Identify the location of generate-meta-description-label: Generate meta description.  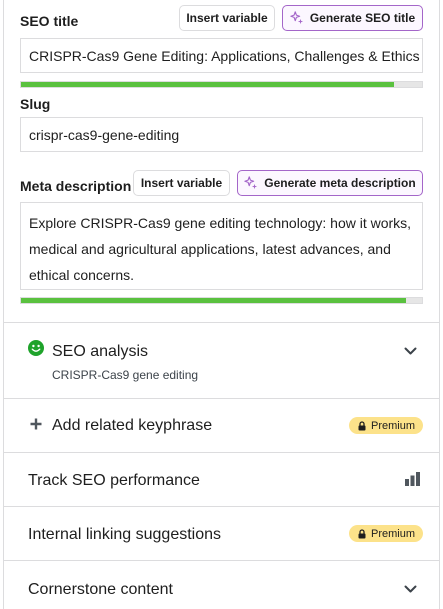
(340, 183).